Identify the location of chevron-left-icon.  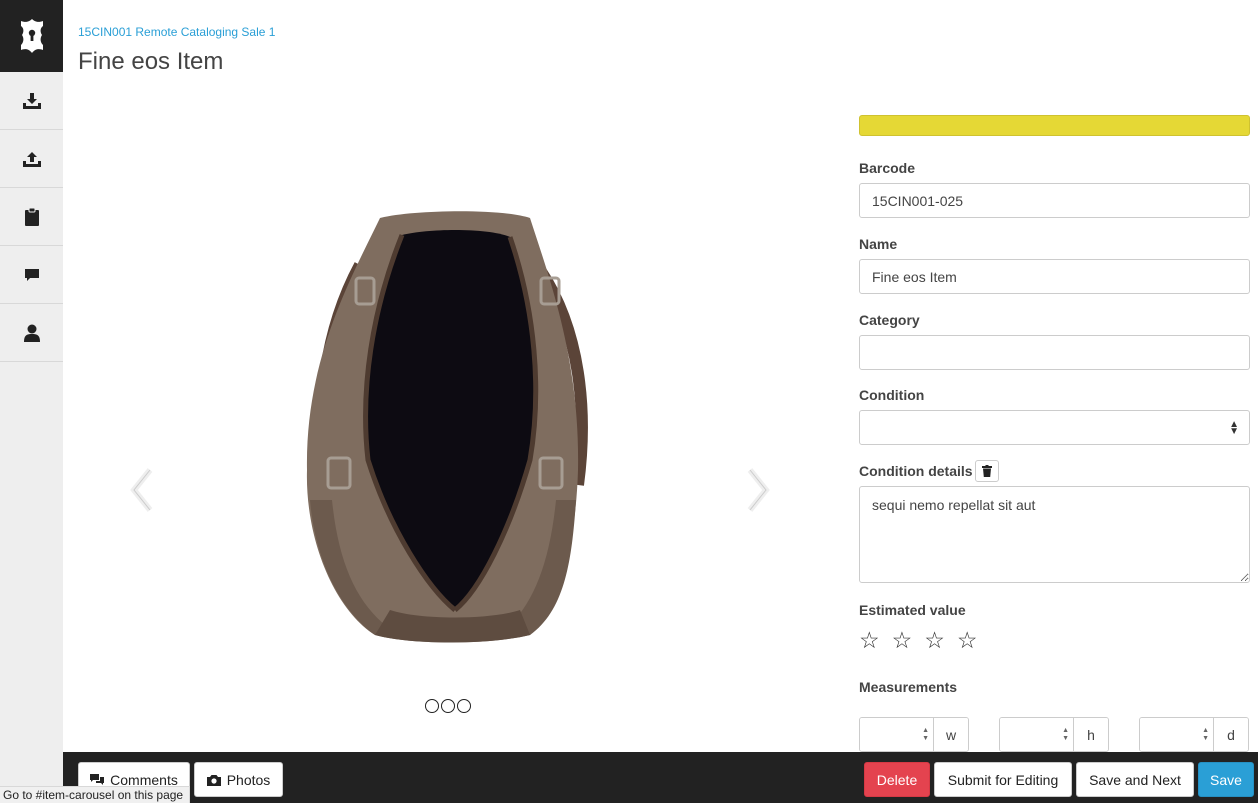
(141, 490).